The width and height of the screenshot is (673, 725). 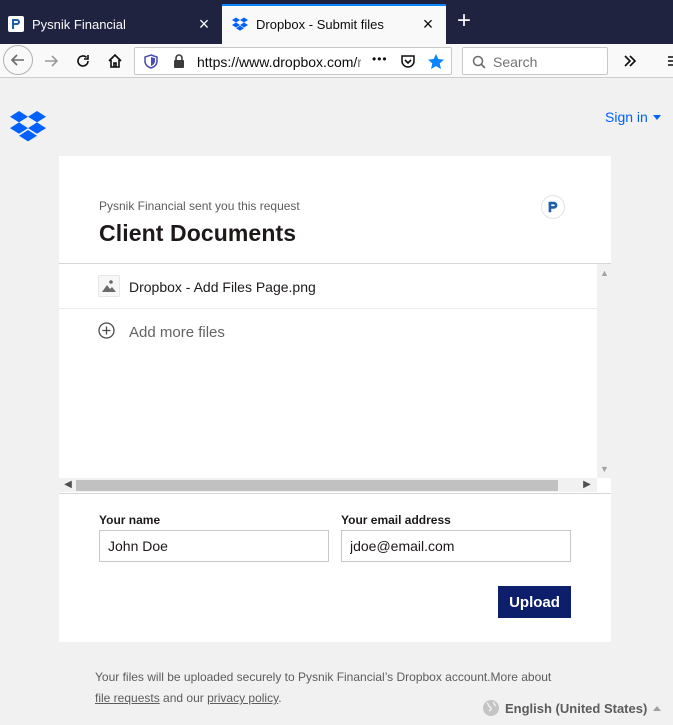 I want to click on back-button, so click(x=18, y=60).